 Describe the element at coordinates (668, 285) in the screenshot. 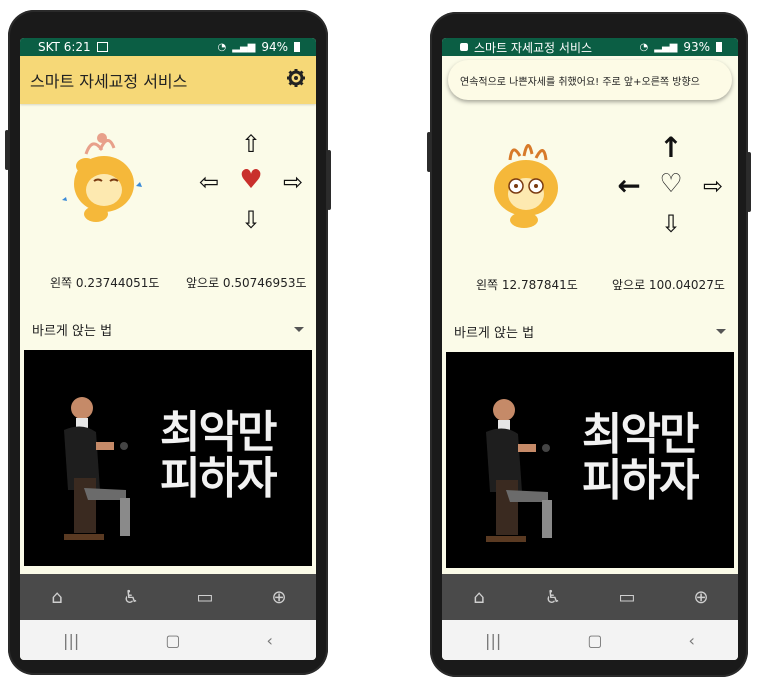

I see `front-angle-text: 앞으로 100.04027도` at that location.